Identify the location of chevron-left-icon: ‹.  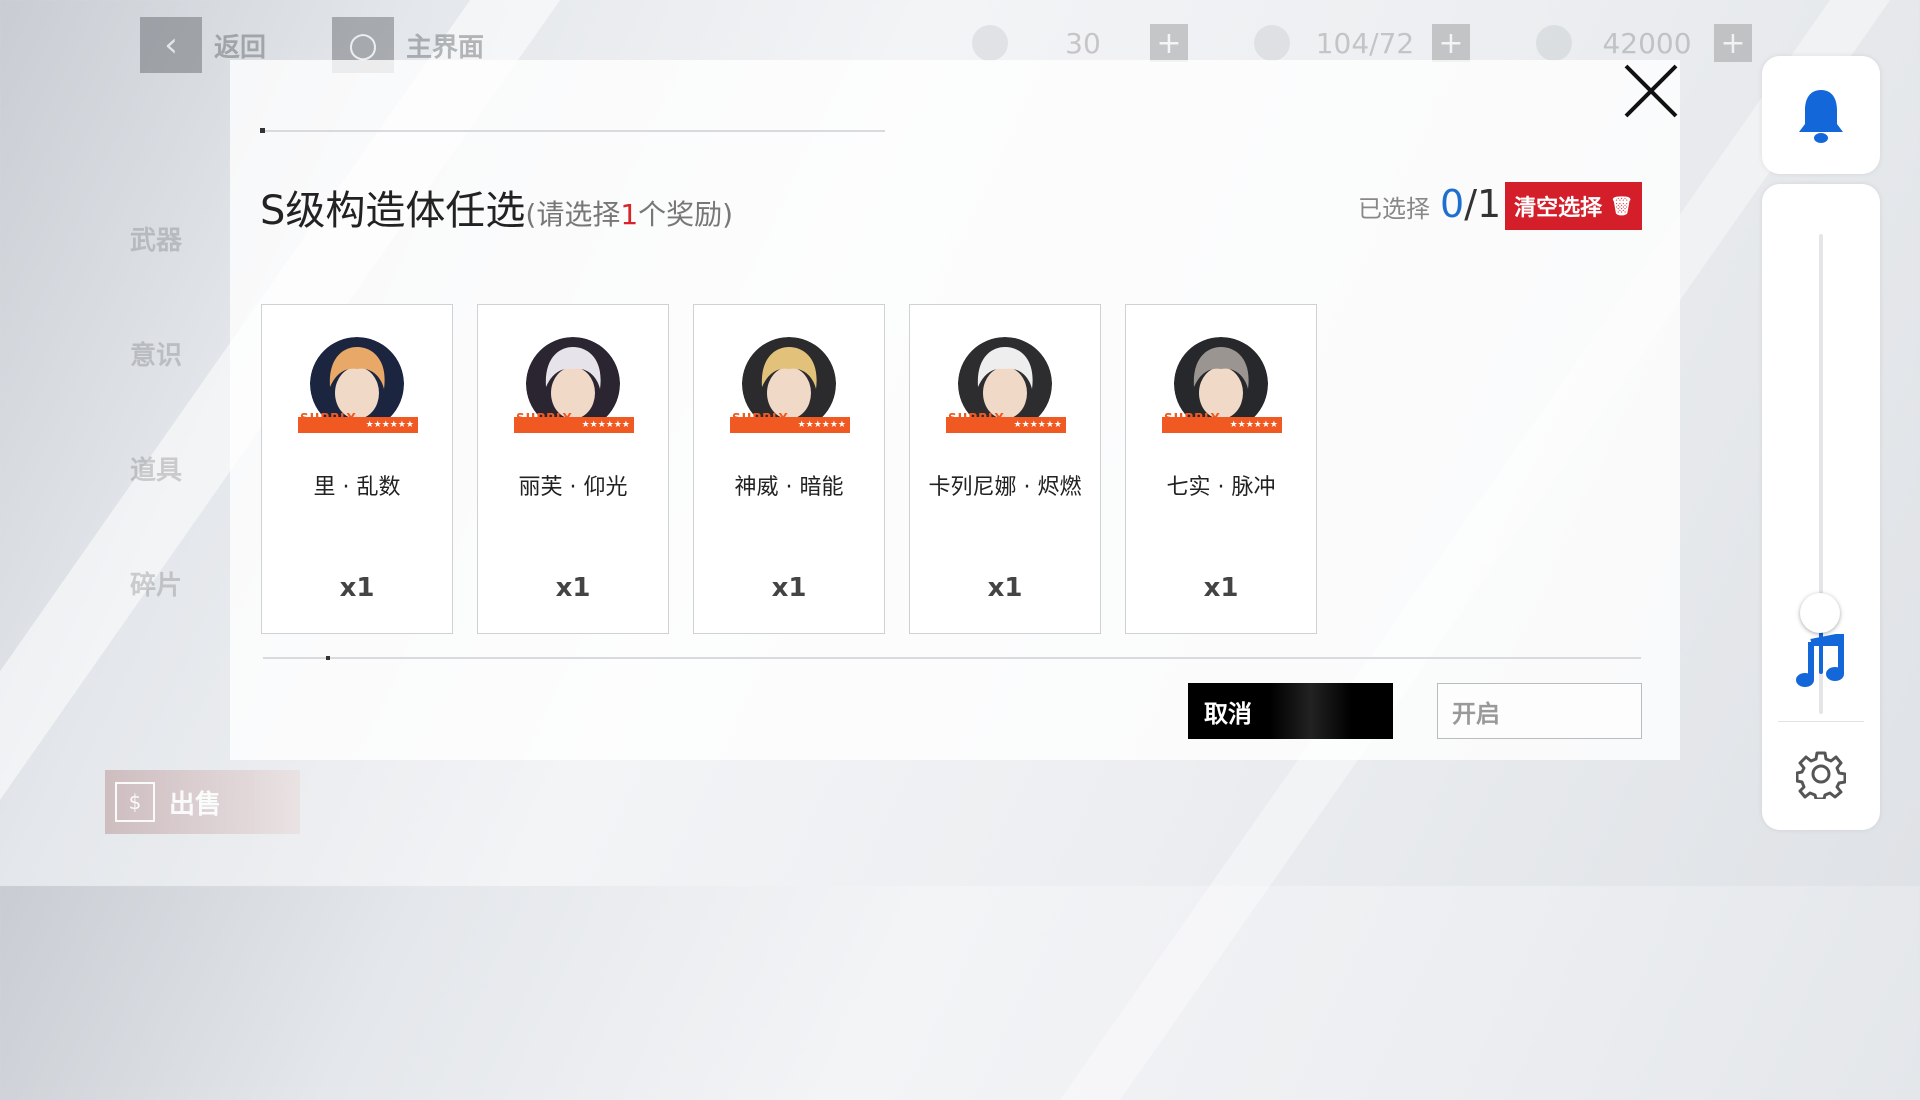
(171, 45).